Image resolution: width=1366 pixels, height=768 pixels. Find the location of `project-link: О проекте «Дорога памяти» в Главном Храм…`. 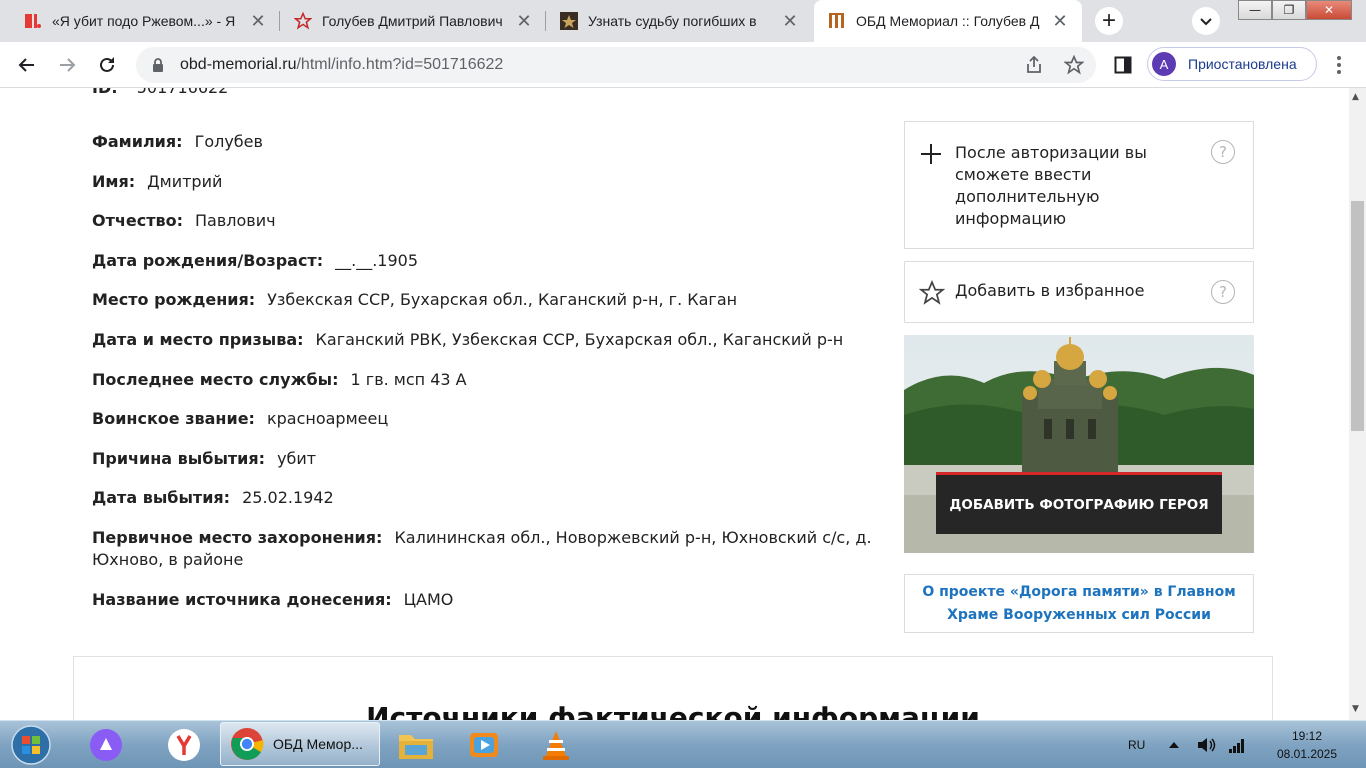

project-link: О проекте «Дорога памяти» в Главном Храм… is located at coordinates (1079, 604).